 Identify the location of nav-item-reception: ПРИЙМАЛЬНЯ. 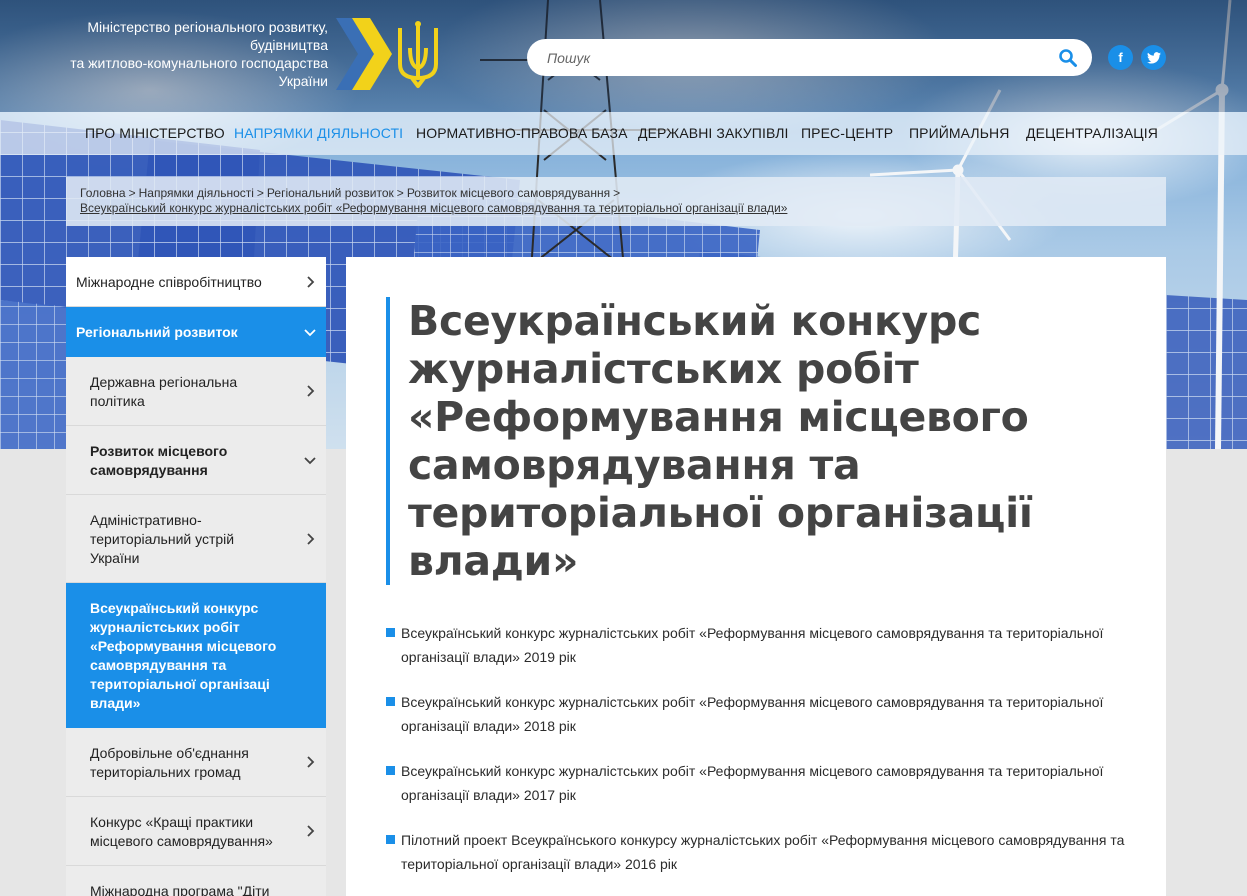
(959, 133).